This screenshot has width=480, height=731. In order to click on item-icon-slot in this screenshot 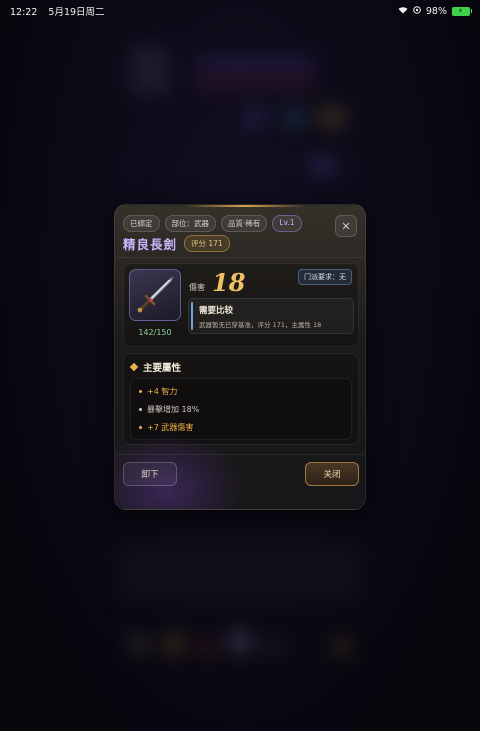, I will do `click(155, 295)`.